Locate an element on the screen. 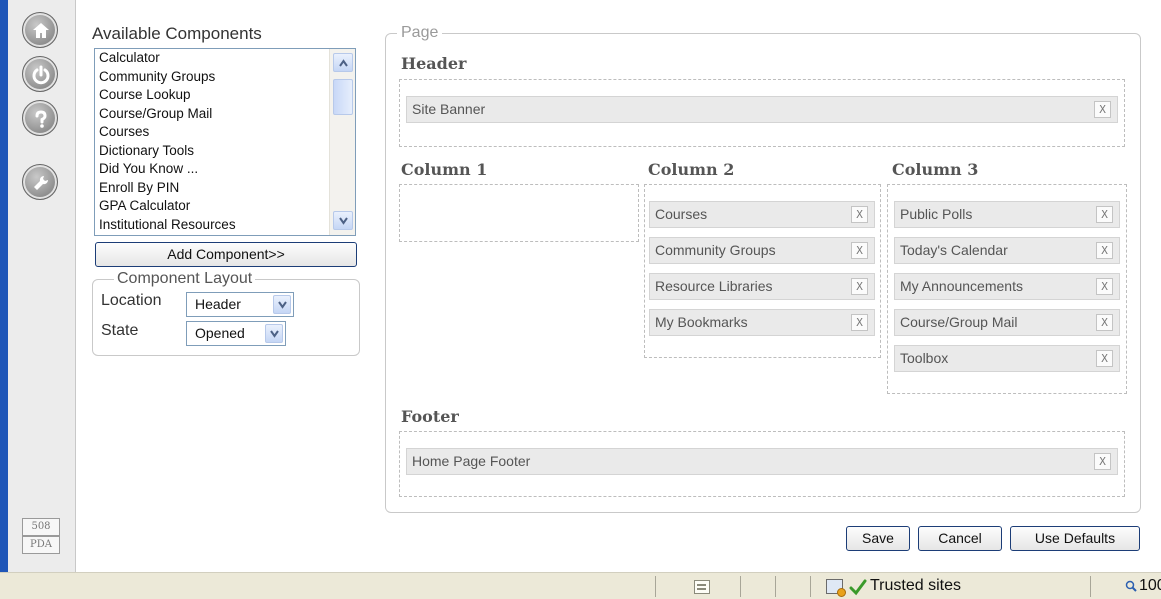  header-title: Header is located at coordinates (434, 63).